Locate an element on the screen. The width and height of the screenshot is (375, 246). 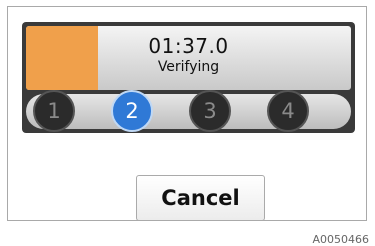
step-4: 4 is located at coordinates (288, 111).